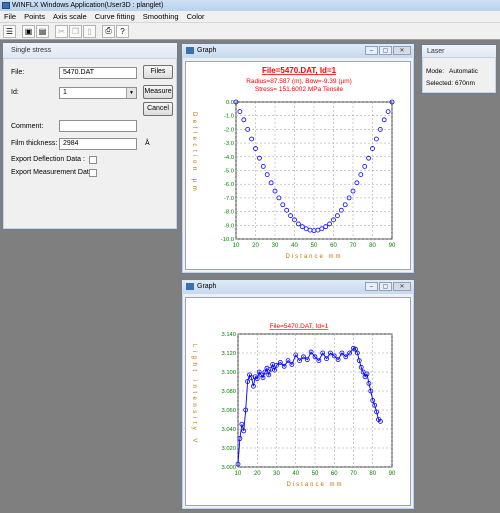  What do you see at coordinates (440, 83) in the screenshot?
I see `laser-selected-label: Selected:` at bounding box center [440, 83].